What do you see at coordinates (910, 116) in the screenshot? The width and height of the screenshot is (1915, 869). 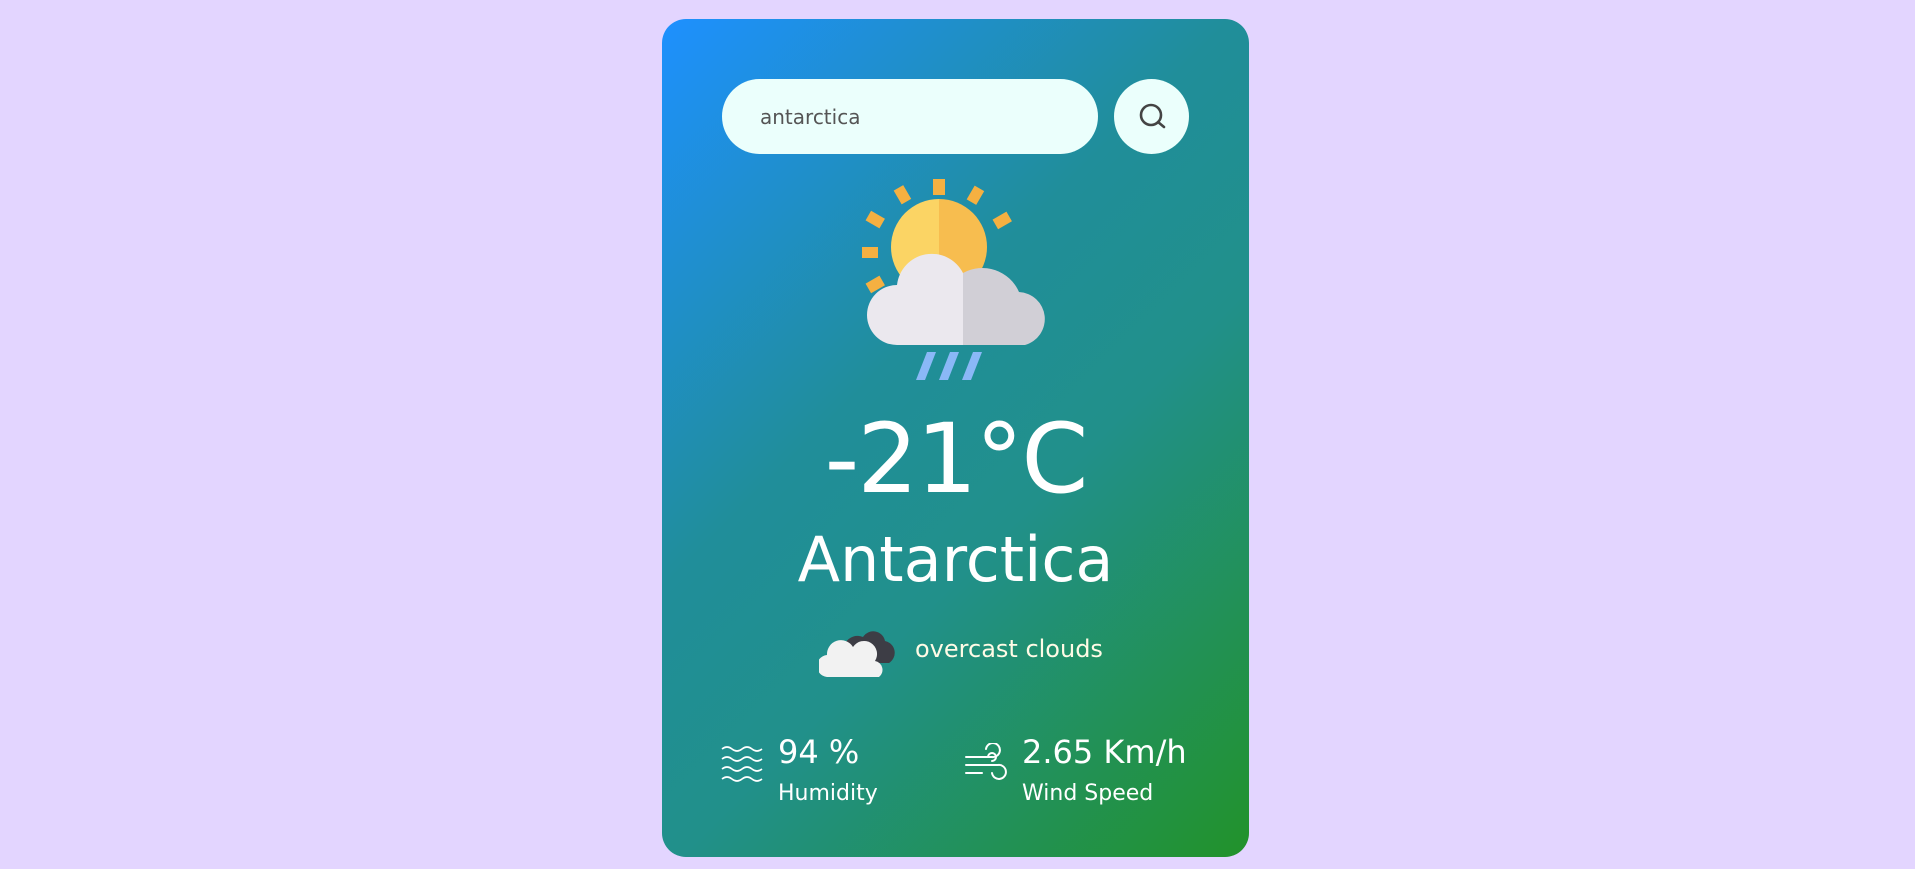 I see `search-input` at bounding box center [910, 116].